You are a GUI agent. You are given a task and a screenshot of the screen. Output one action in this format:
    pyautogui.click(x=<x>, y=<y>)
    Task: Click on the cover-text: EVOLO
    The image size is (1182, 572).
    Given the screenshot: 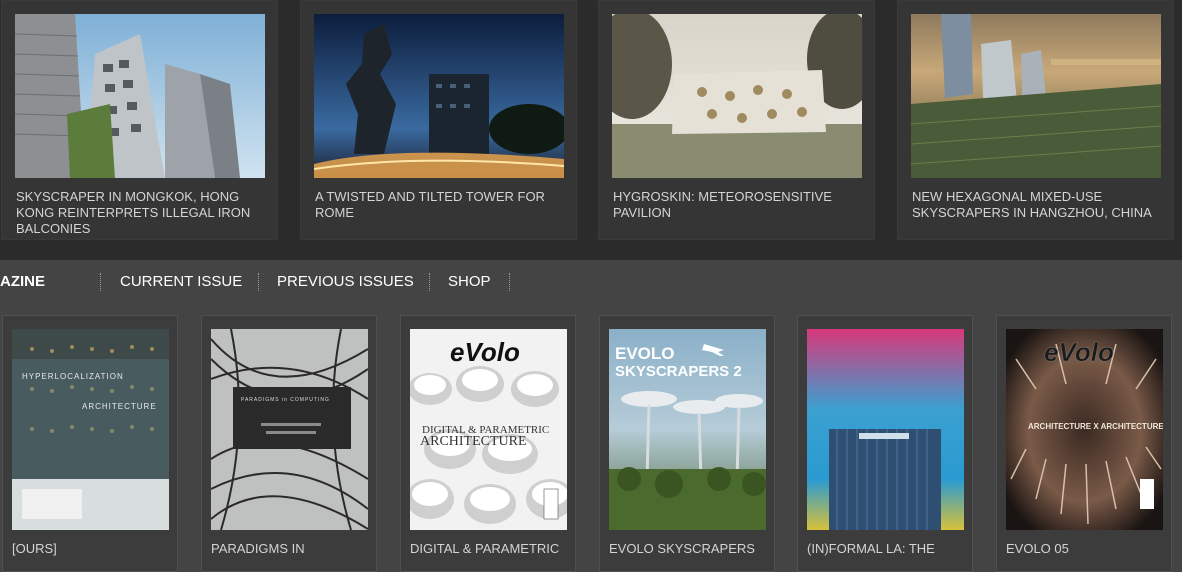 What is the action you would take?
    pyautogui.click(x=645, y=353)
    